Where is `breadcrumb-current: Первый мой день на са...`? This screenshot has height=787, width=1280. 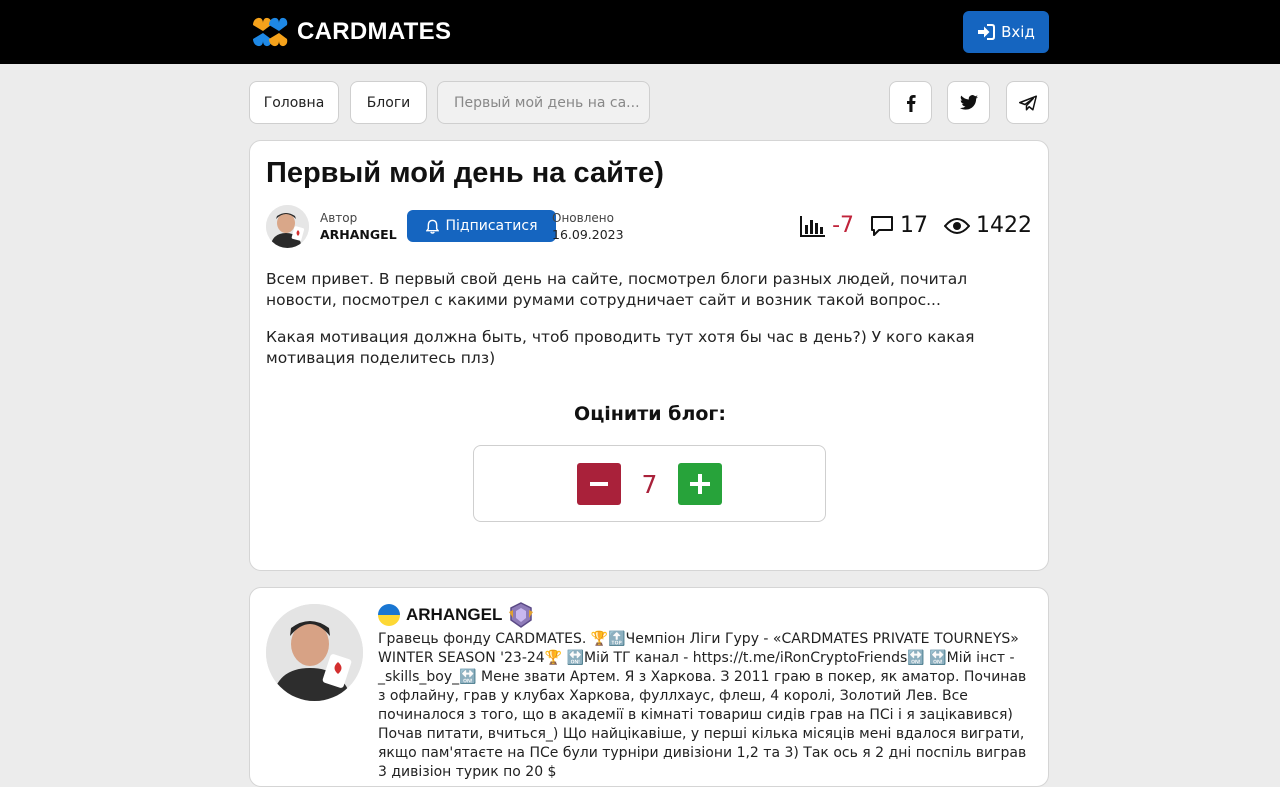
breadcrumb-current: Первый мой день на са... is located at coordinates (543, 102).